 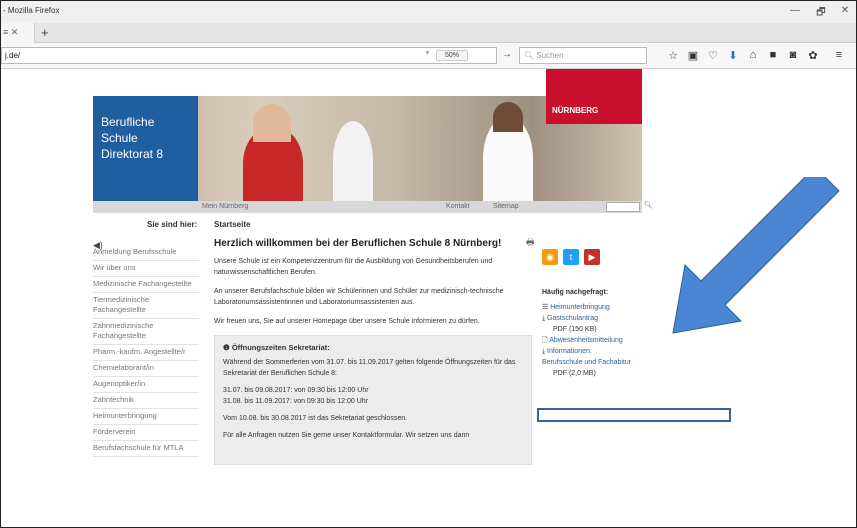 I want to click on link-text: Gastschulantrag, so click(x=573, y=318).